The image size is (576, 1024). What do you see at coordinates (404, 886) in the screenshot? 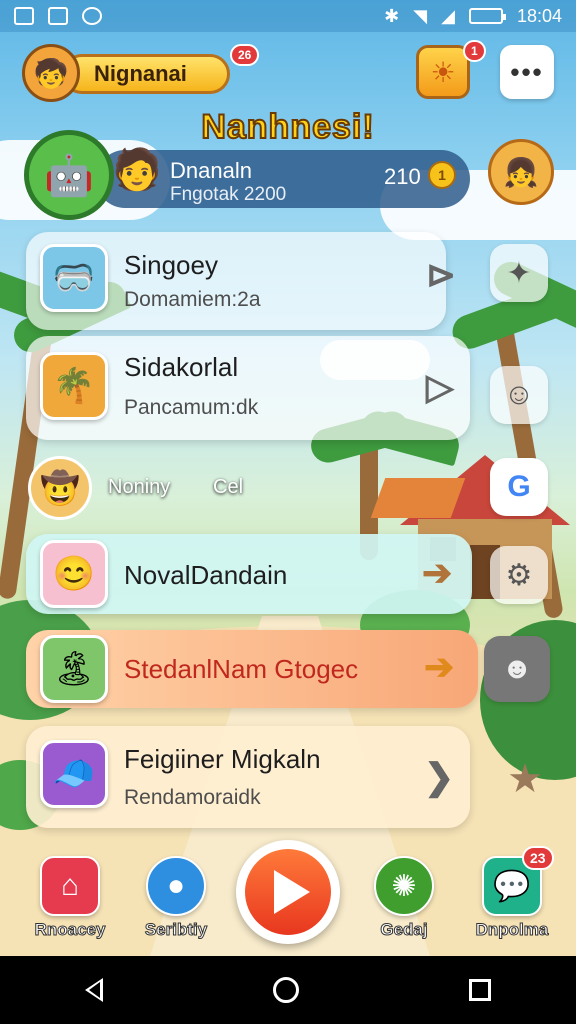
I see `virus-icon: ✺` at bounding box center [404, 886].